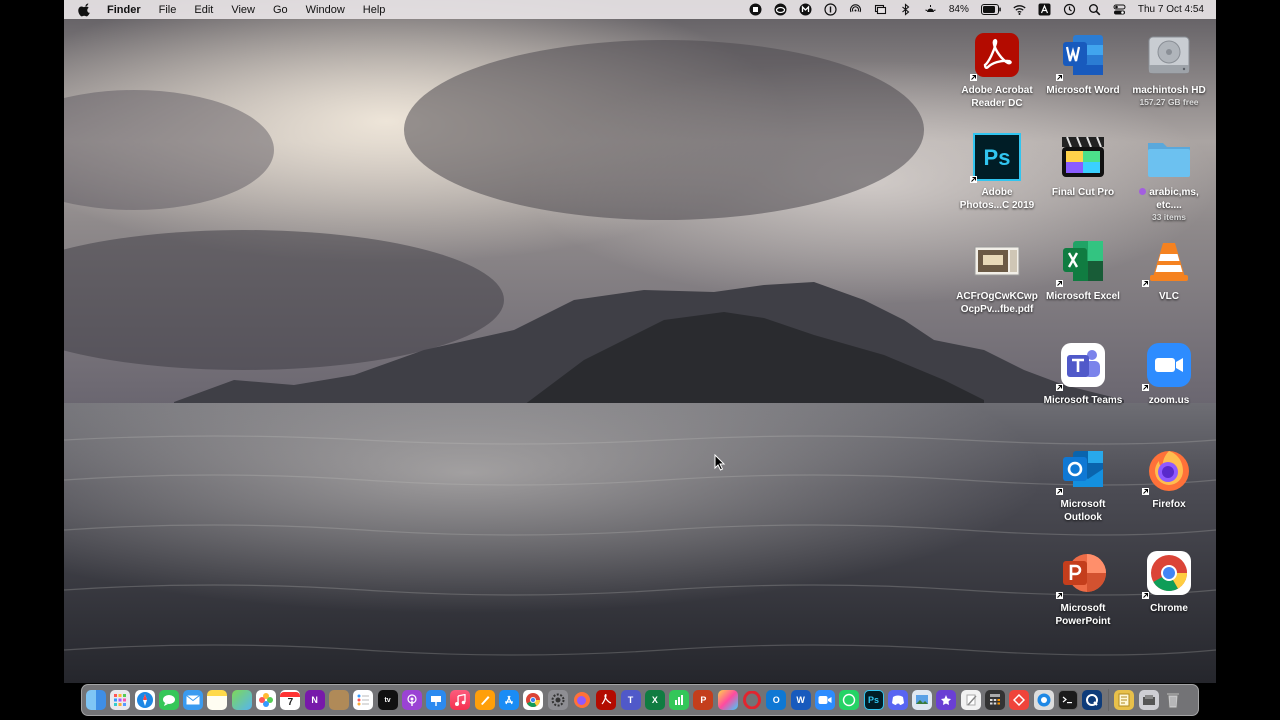 The image size is (1280, 720). What do you see at coordinates (1169, 478) in the screenshot?
I see `desktop-icon-firefox: Firefox` at bounding box center [1169, 478].